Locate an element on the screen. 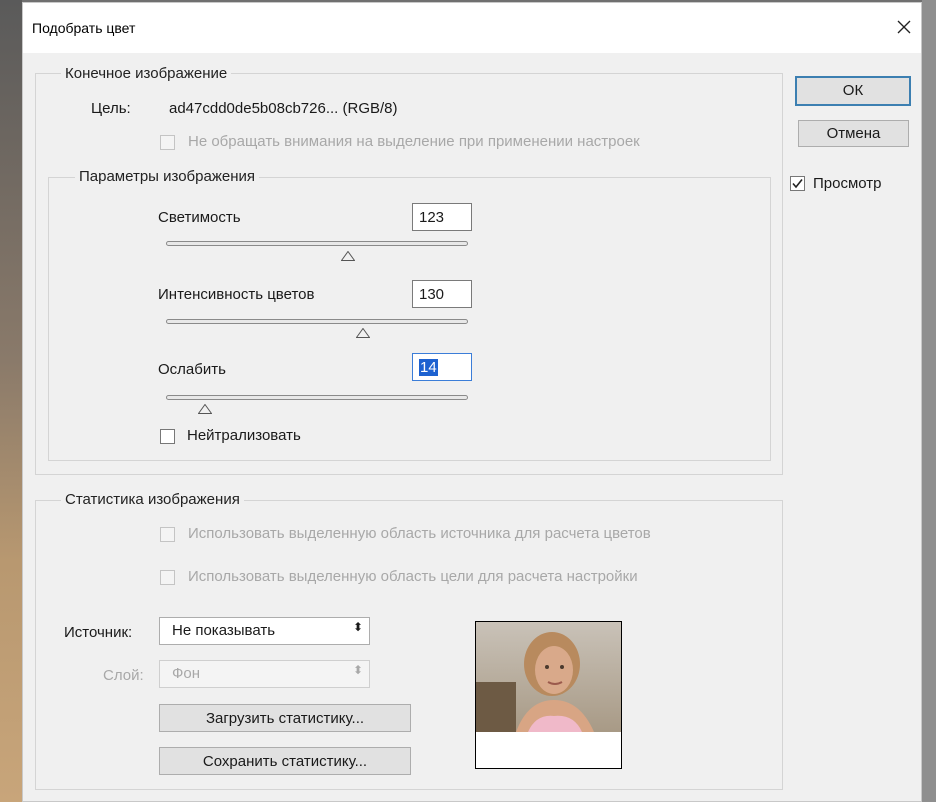 This screenshot has height=802, width=936. luminance-input: 123 is located at coordinates (442, 217).